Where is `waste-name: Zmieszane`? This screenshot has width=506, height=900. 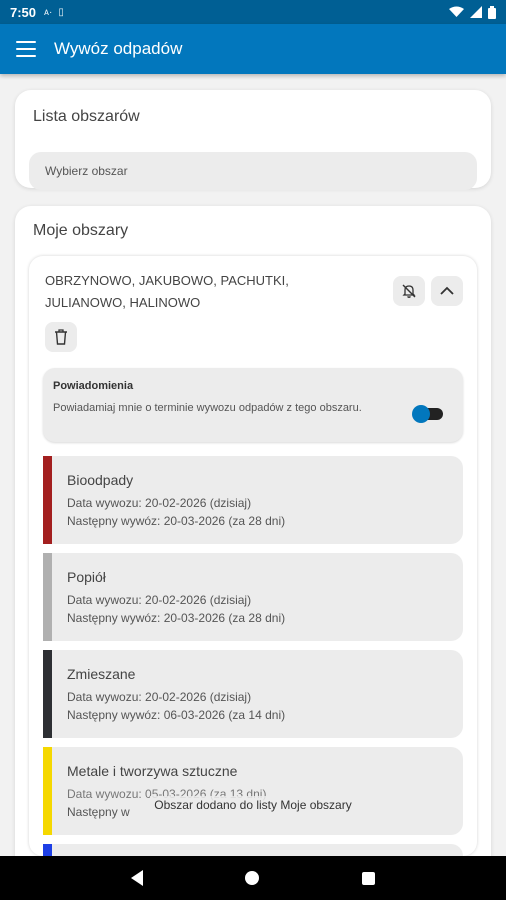 waste-name: Zmieszane is located at coordinates (101, 674).